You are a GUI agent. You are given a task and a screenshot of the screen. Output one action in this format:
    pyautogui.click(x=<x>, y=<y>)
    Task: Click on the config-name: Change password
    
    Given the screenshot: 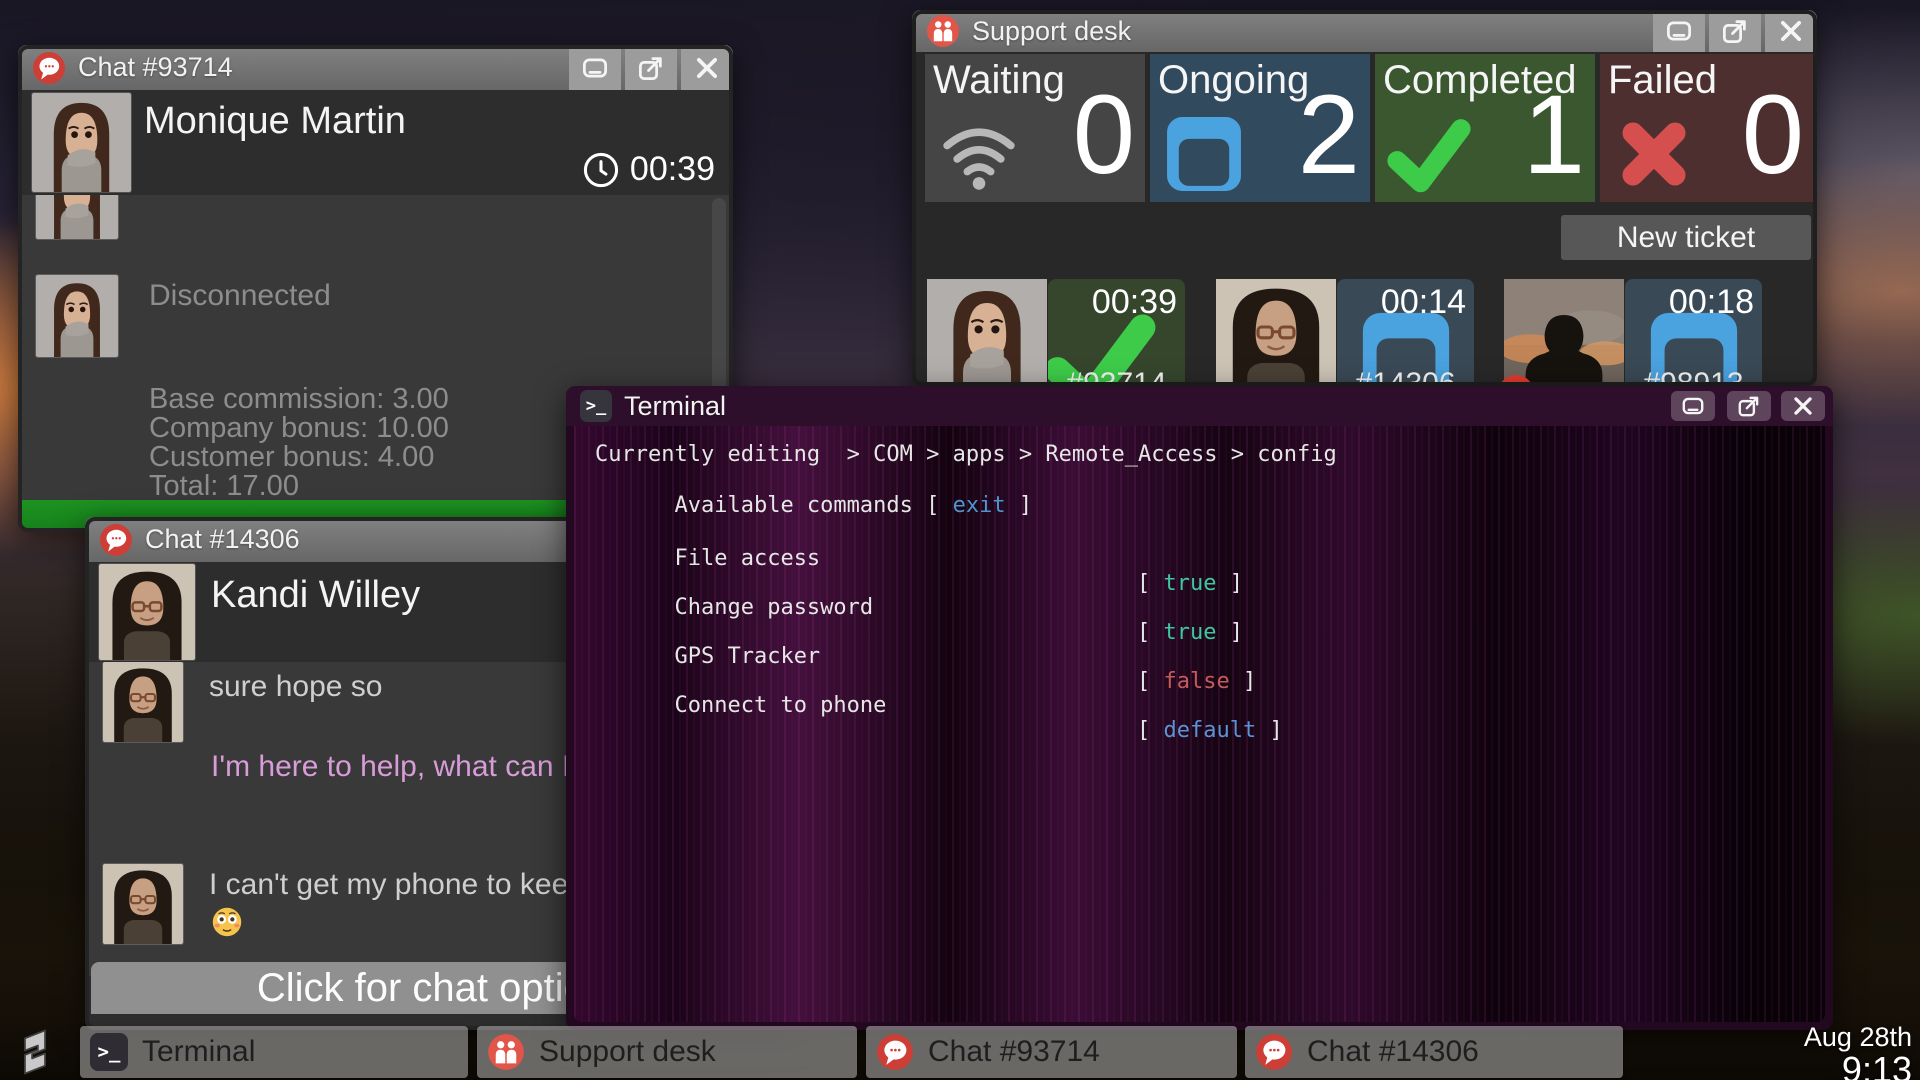 What is the action you would take?
    pyautogui.click(x=774, y=607)
    